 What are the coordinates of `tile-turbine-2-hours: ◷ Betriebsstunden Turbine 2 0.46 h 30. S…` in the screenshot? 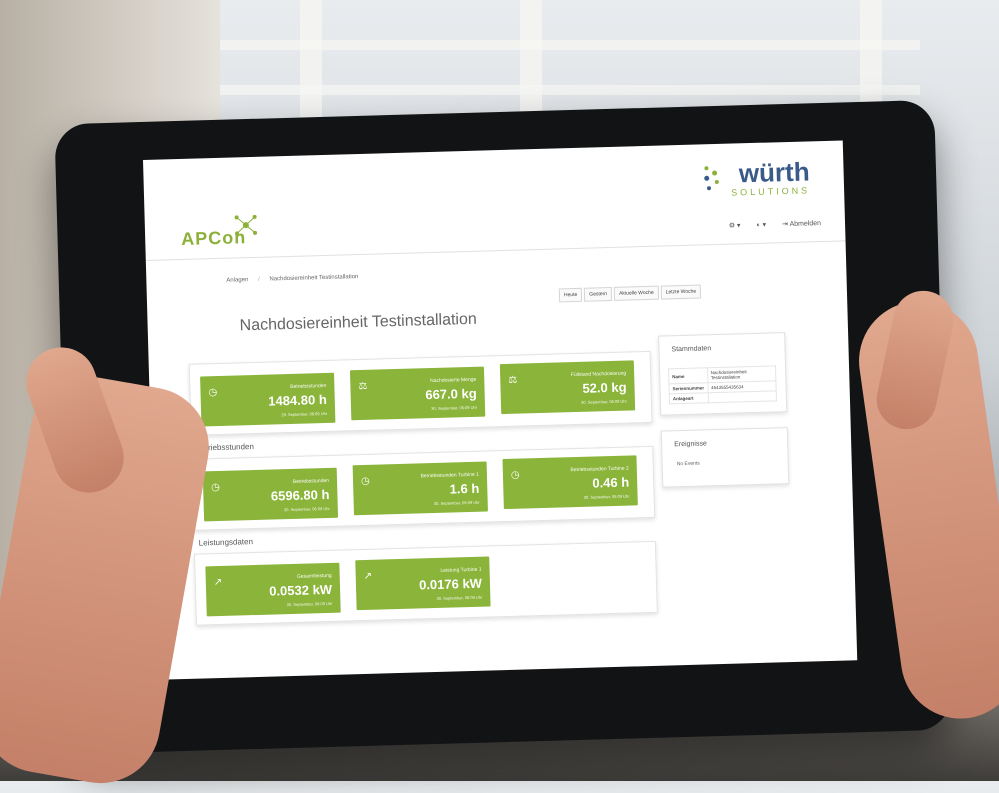 It's located at (570, 482).